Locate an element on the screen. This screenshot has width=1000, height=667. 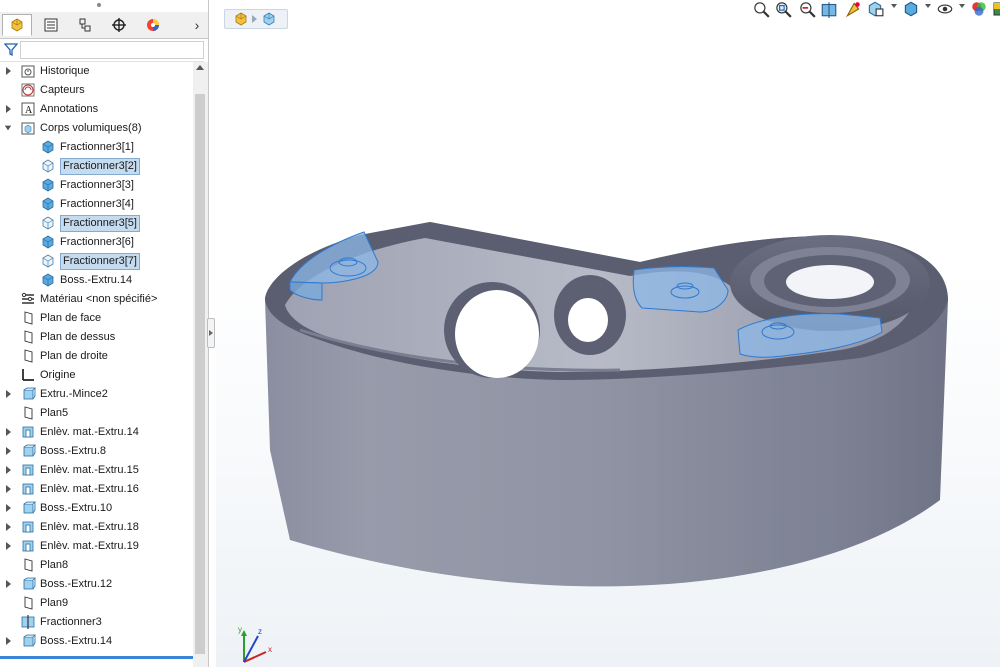
panel-tab-dimxpert is located at coordinates (119, 25).